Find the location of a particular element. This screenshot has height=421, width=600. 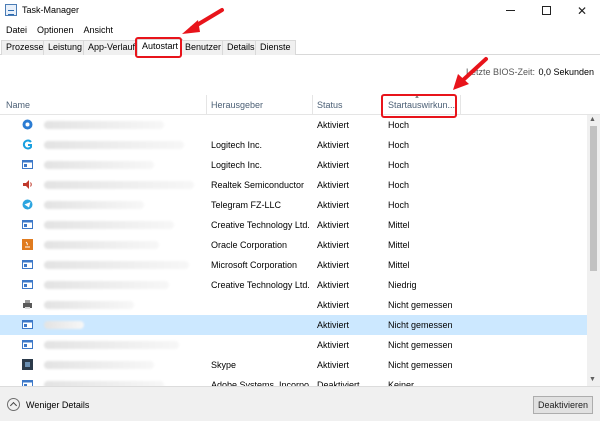

app-publisher: Oracle Corporation is located at coordinates (249, 245).